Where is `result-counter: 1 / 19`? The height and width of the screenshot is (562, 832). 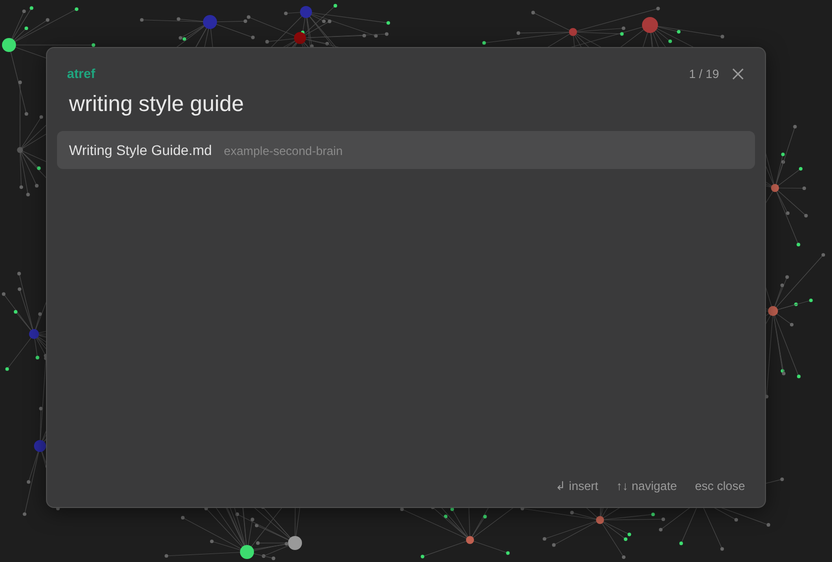 result-counter: 1 / 19 is located at coordinates (703, 73).